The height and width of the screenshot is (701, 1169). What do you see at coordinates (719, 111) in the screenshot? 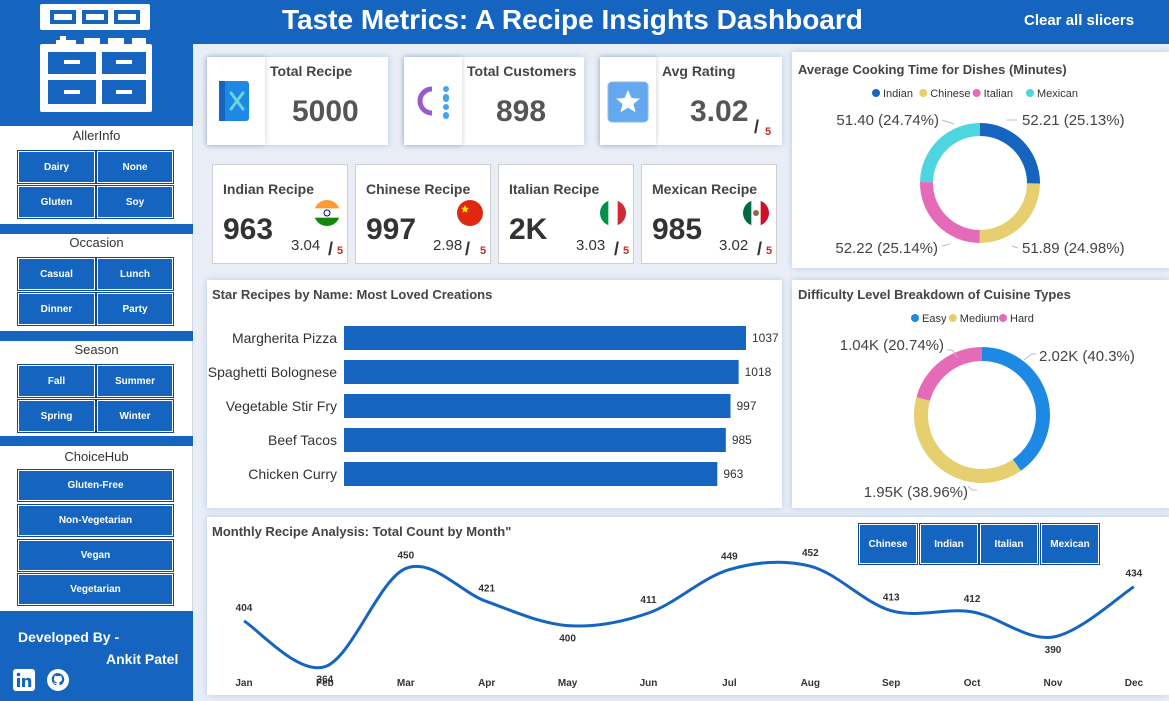
I see `avg-rating-value: 3.02` at bounding box center [719, 111].